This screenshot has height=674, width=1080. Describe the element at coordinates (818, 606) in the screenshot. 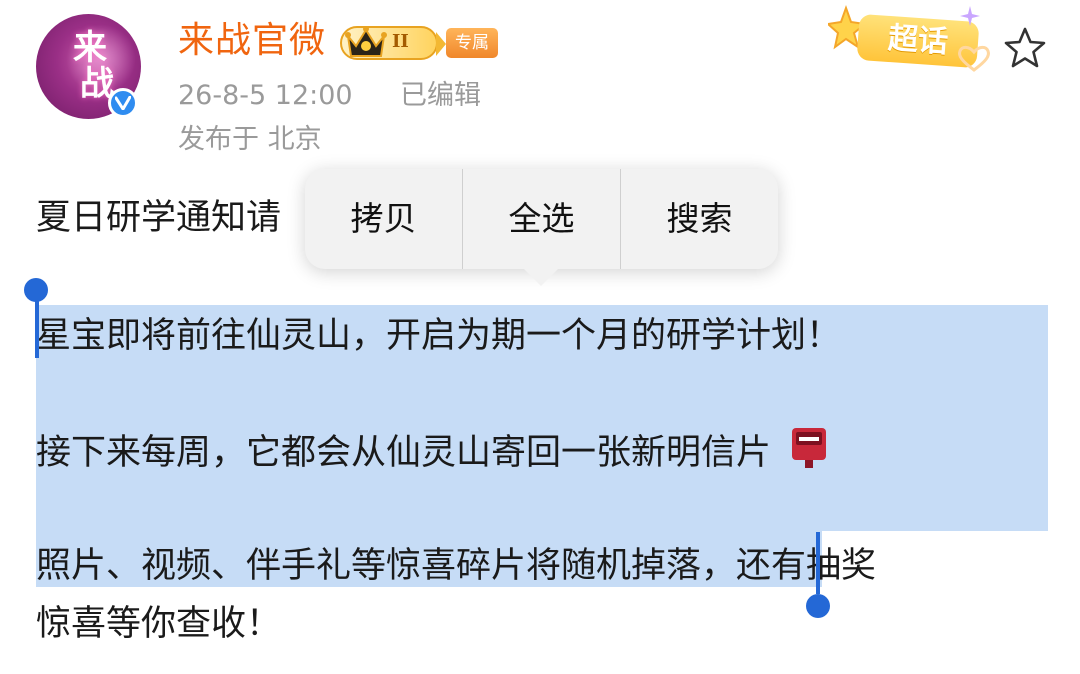

I see `selection-end-handle` at that location.